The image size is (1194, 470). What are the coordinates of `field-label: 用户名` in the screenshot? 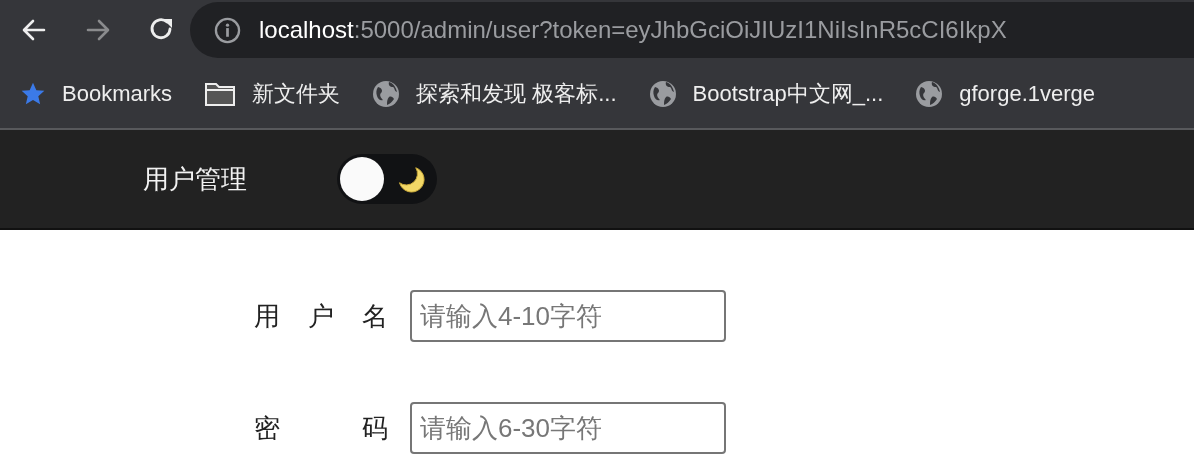 It's located at (321, 316).